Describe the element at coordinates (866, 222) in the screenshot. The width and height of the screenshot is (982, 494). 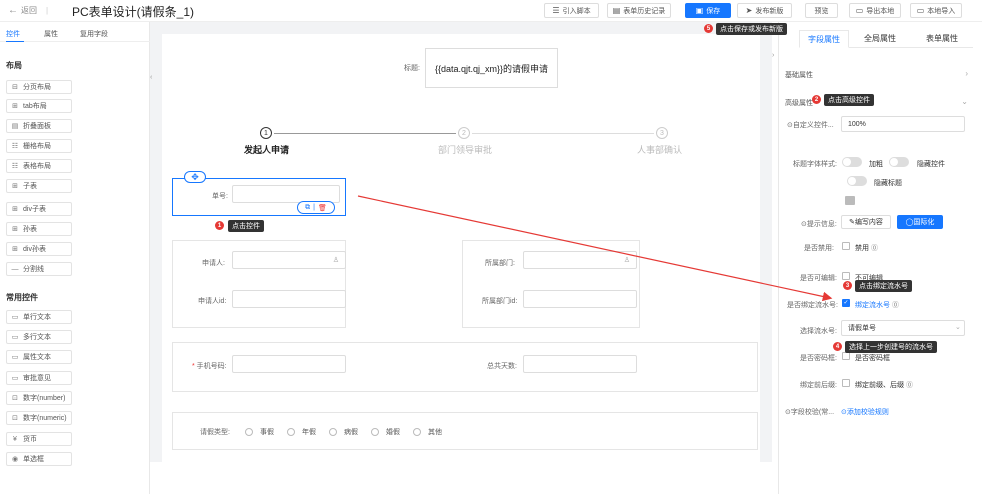
I see `edit-content-button: ✎ 编写内容` at that location.